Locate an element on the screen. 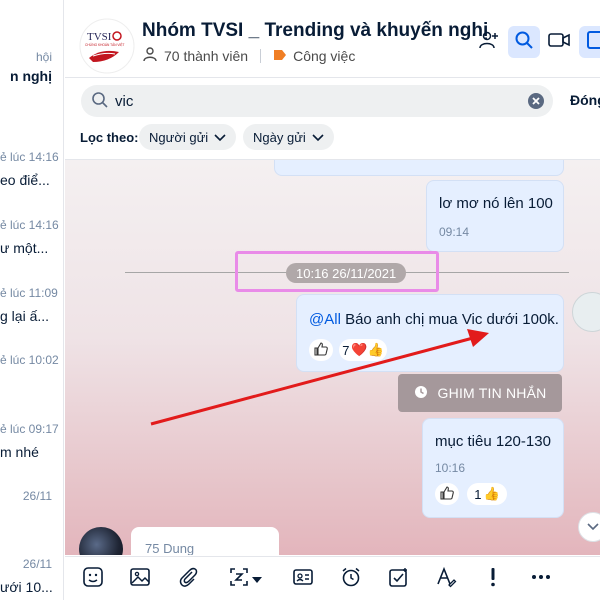  sticker-icon is located at coordinates (93, 579).